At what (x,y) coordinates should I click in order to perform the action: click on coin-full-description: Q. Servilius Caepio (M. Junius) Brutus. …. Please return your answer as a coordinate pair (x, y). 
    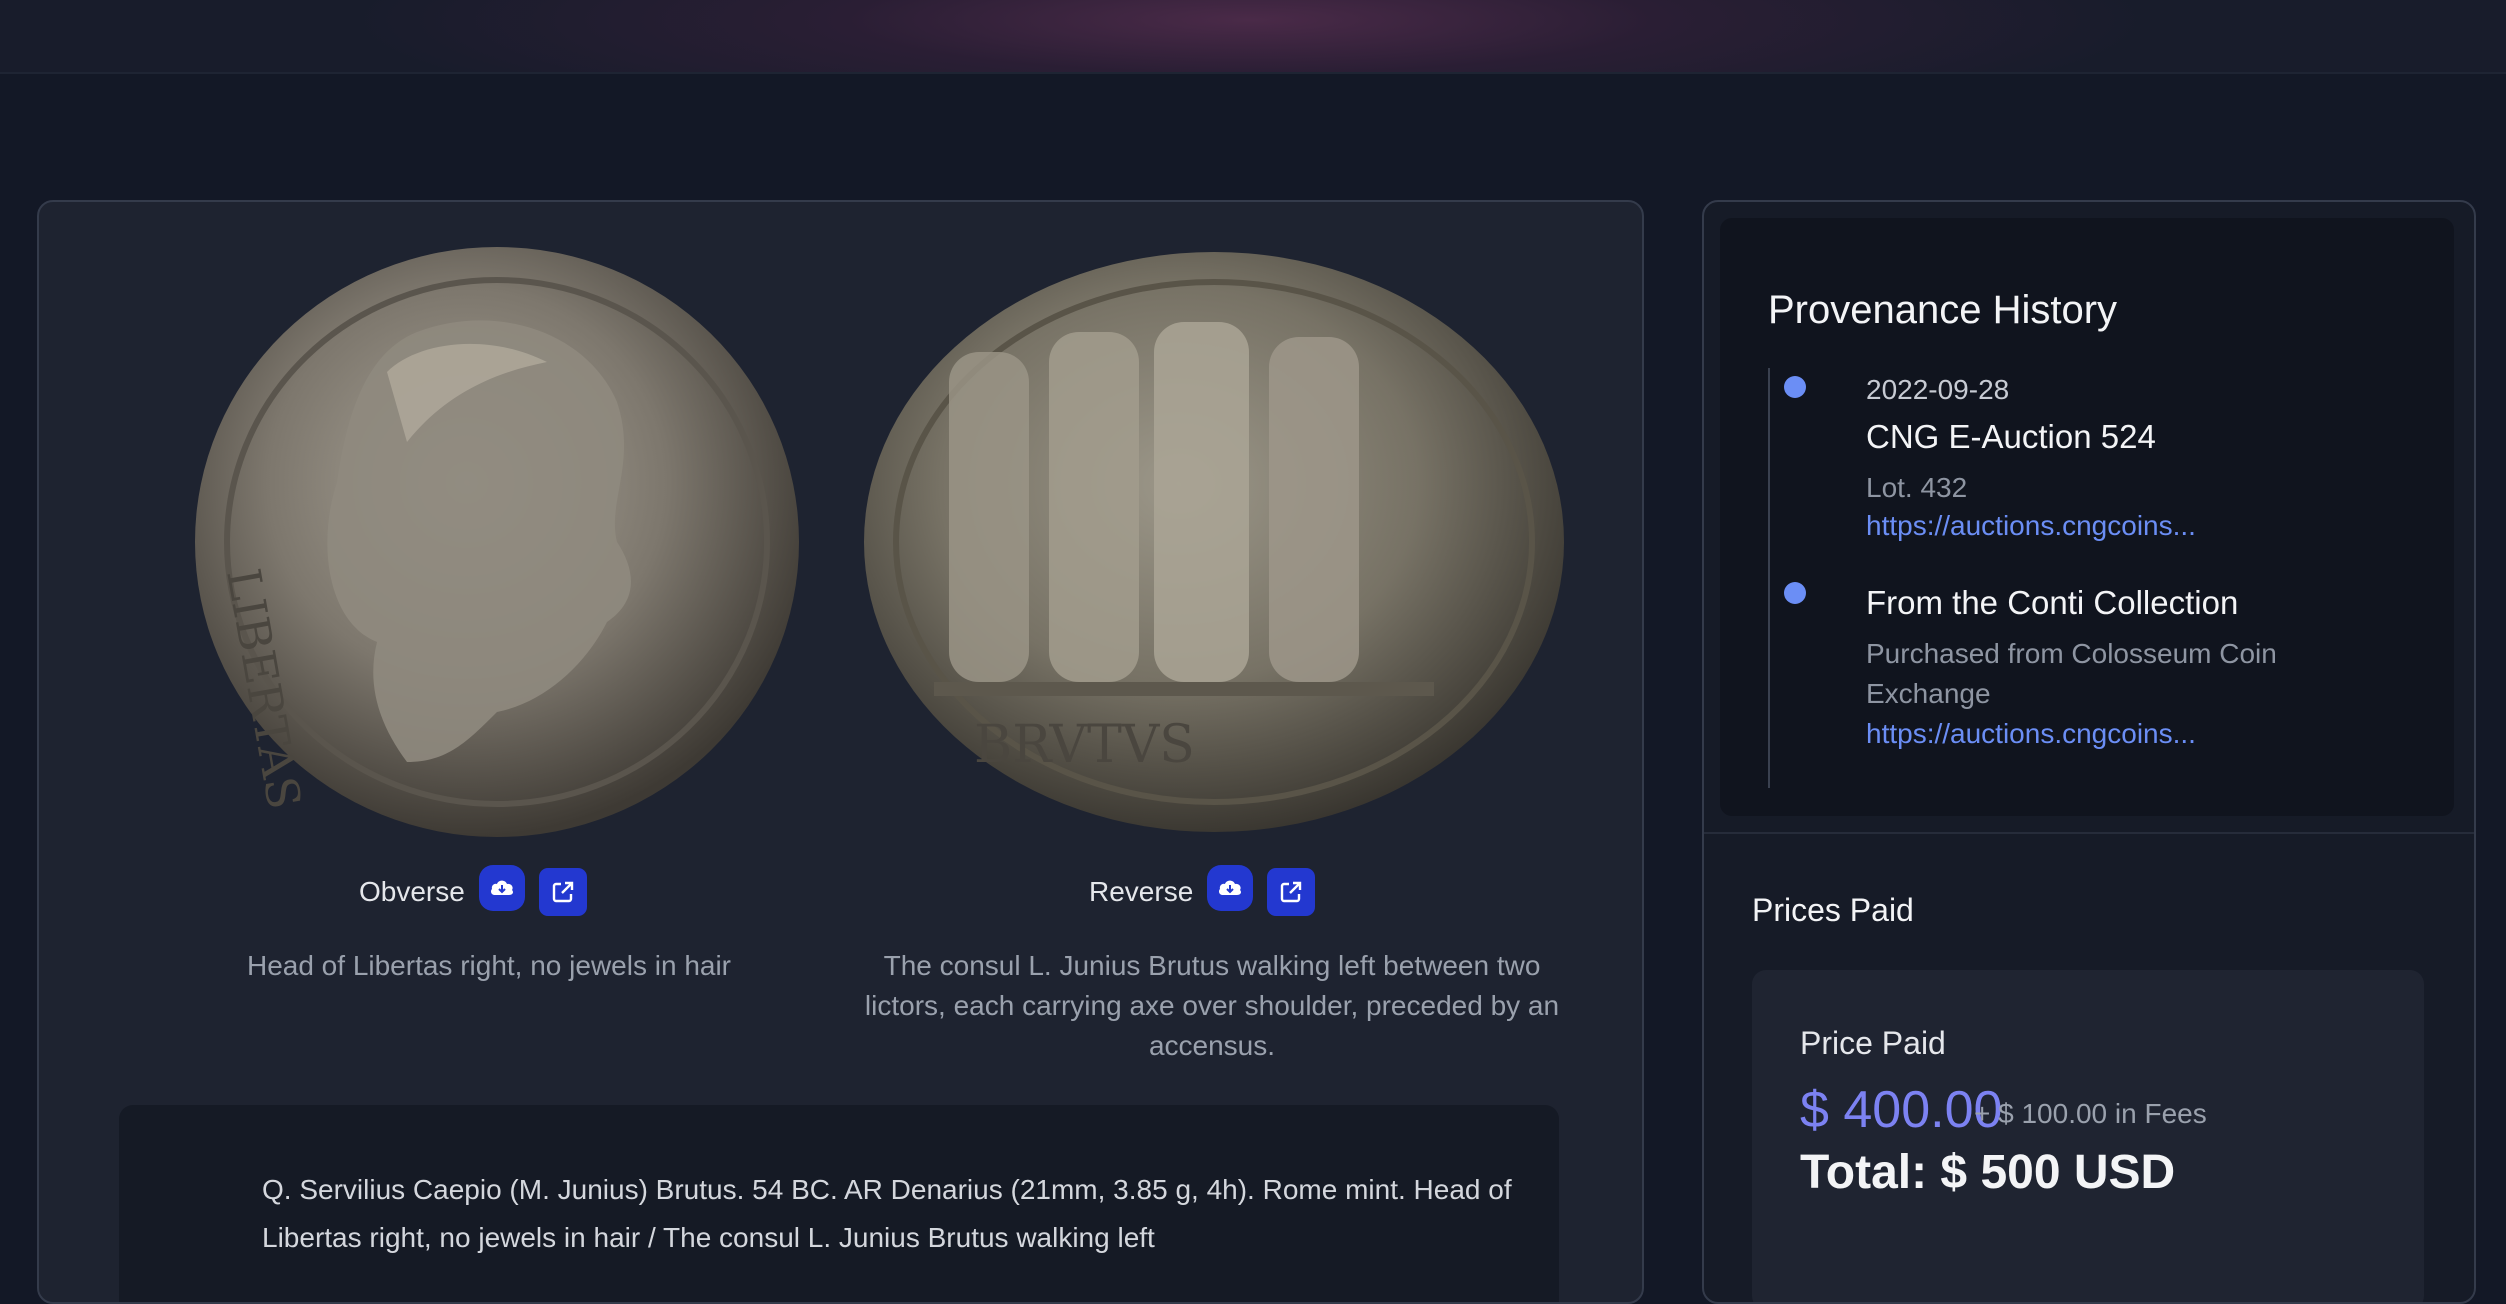
    Looking at the image, I should click on (887, 1213).